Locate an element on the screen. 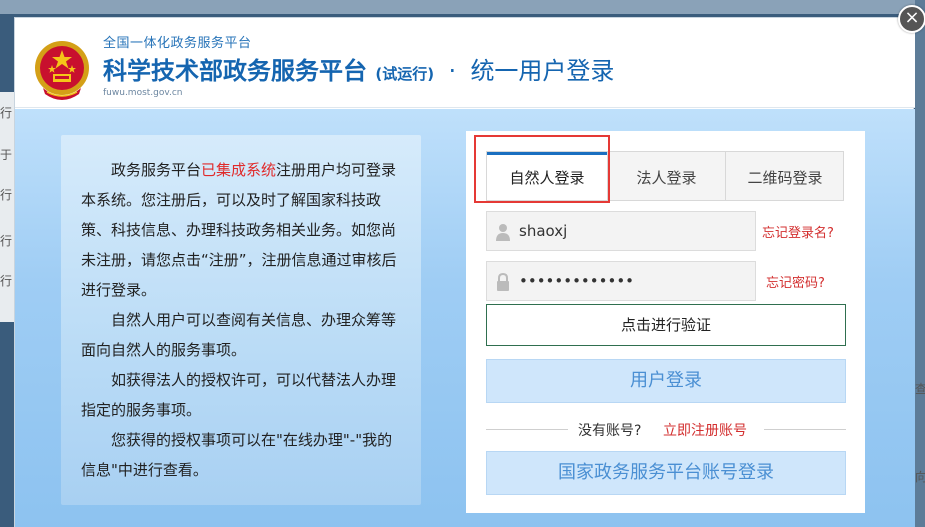  register-row: 没有账号? 立即注册账号 is located at coordinates (666, 430).